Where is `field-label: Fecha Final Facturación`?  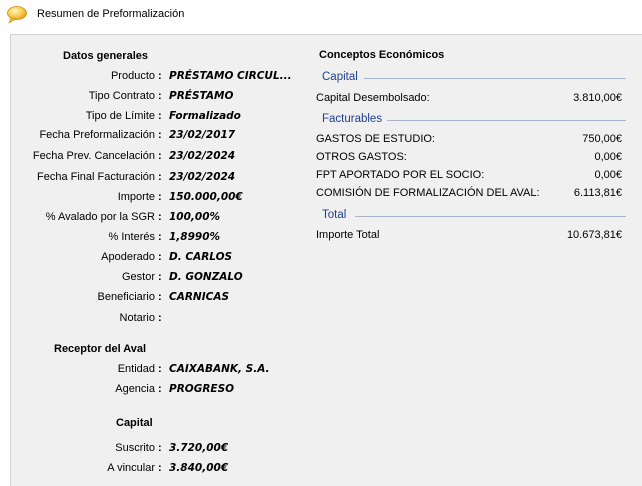
field-label: Fecha Final Facturación is located at coordinates (96, 177).